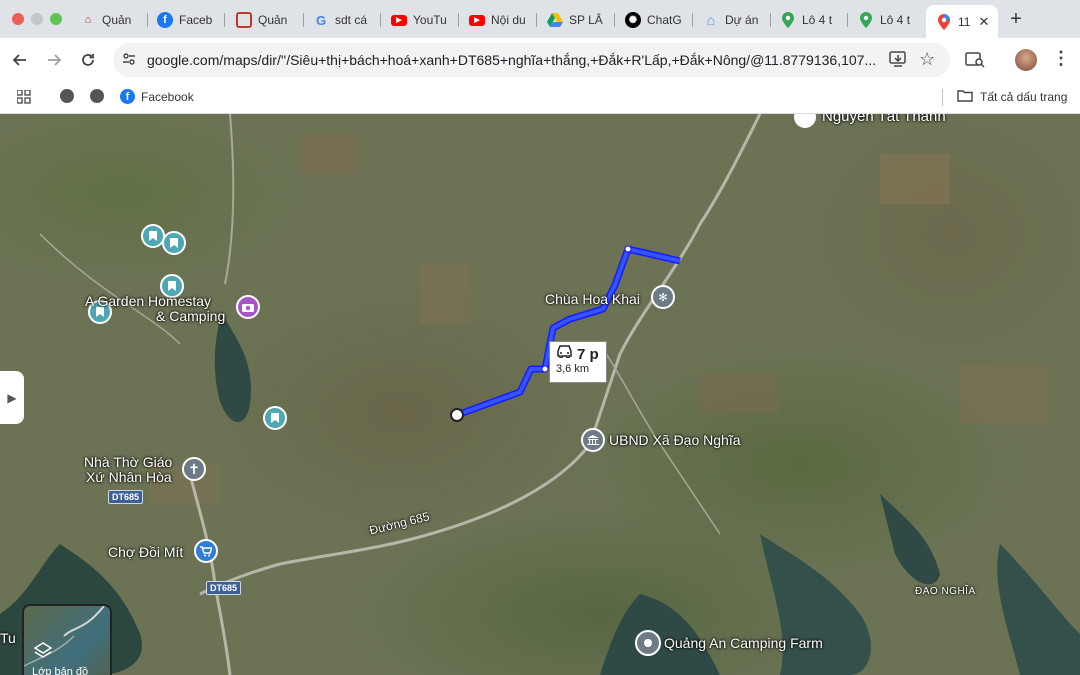 Image resolution: width=1080 pixels, height=675 pixels. I want to click on bookmark-label: Facebook, so click(167, 96).